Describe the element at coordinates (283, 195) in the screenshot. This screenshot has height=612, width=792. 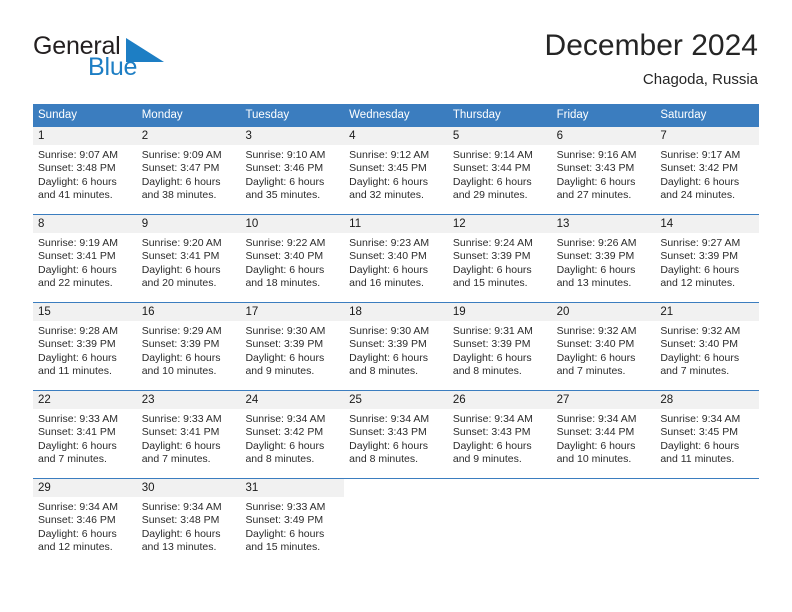
I see `daylight-text-line2: and 35 minutes.` at that location.